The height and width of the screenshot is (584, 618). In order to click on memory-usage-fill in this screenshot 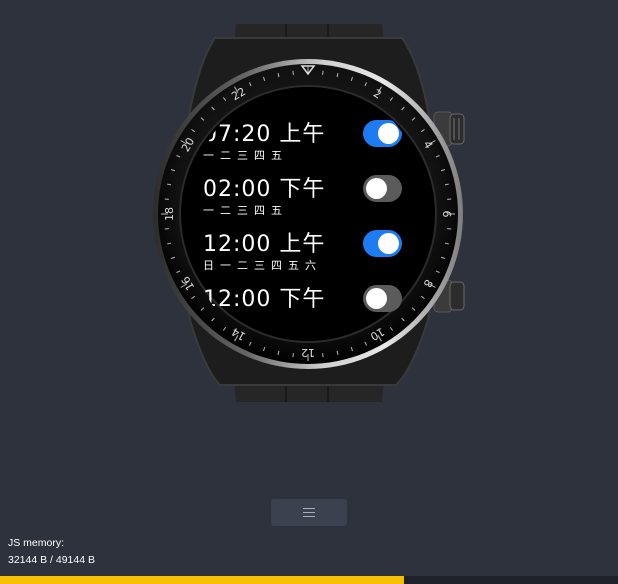, I will do `click(202, 580)`.